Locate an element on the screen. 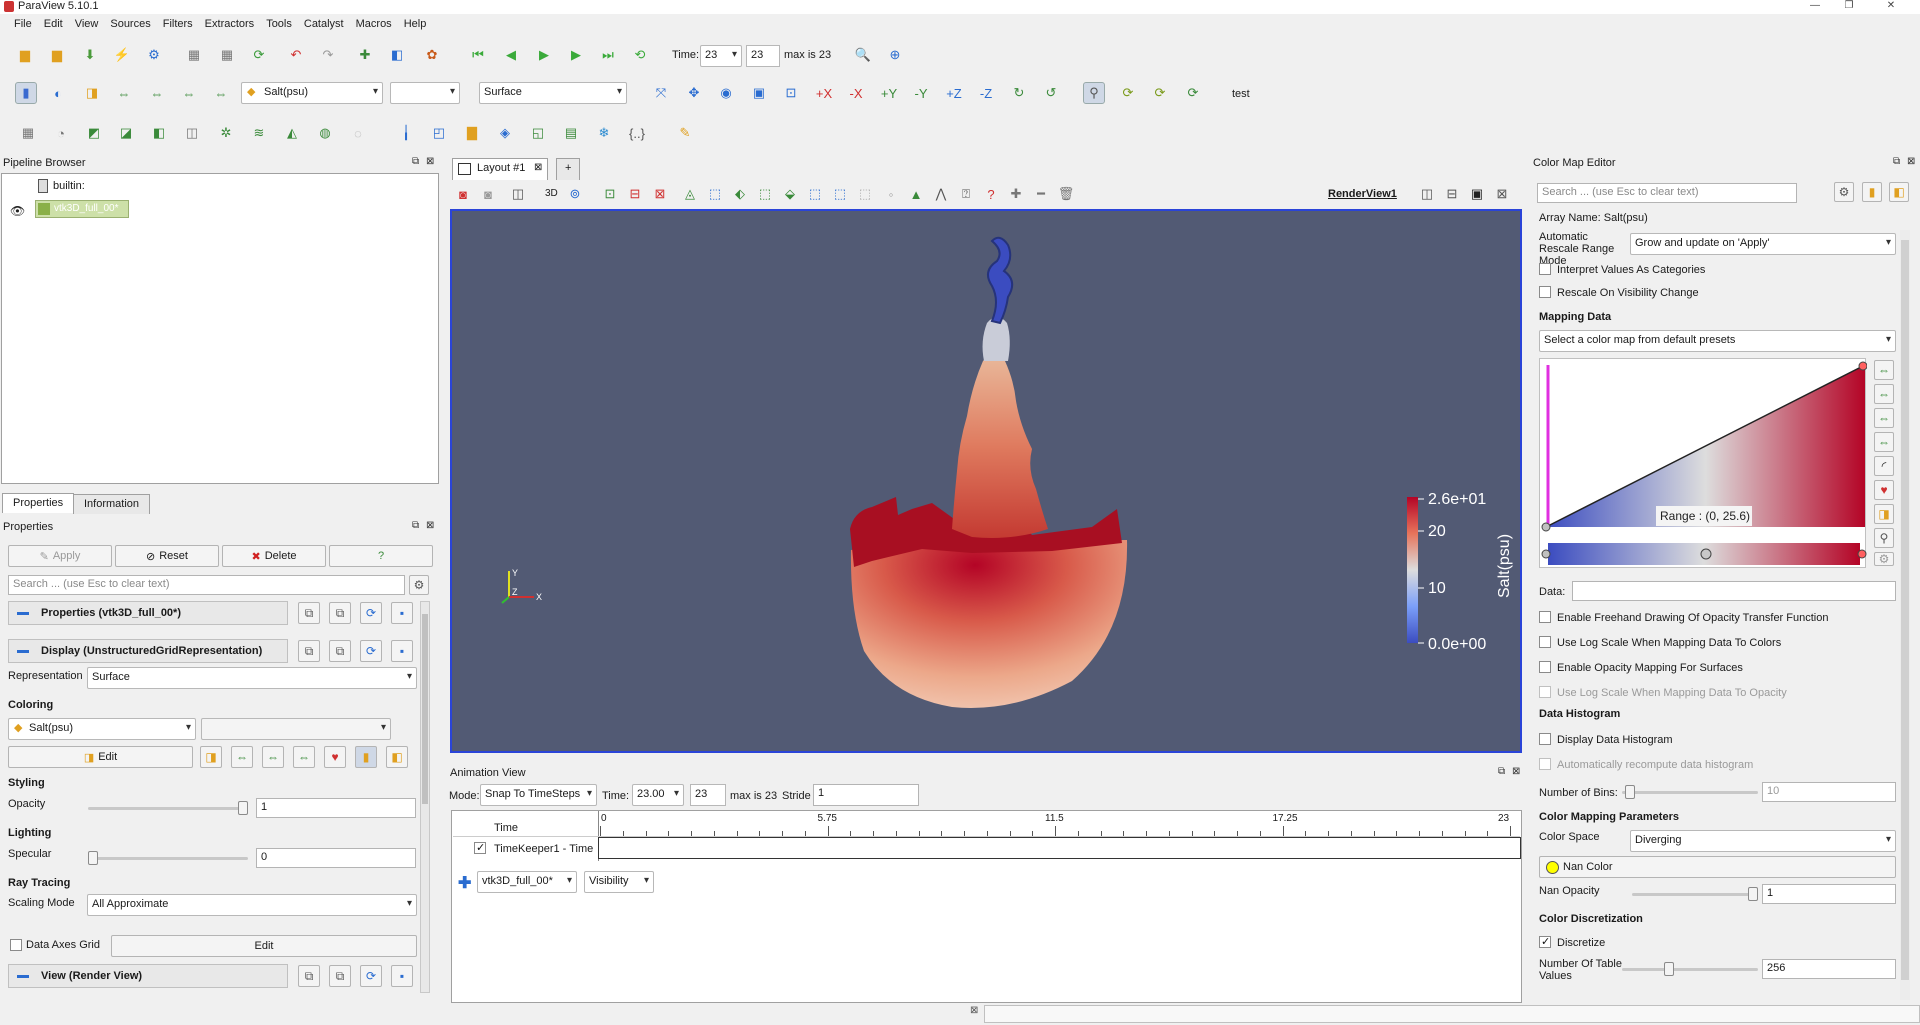  tf-settings-icon: ⚙ is located at coordinates (1884, 559).